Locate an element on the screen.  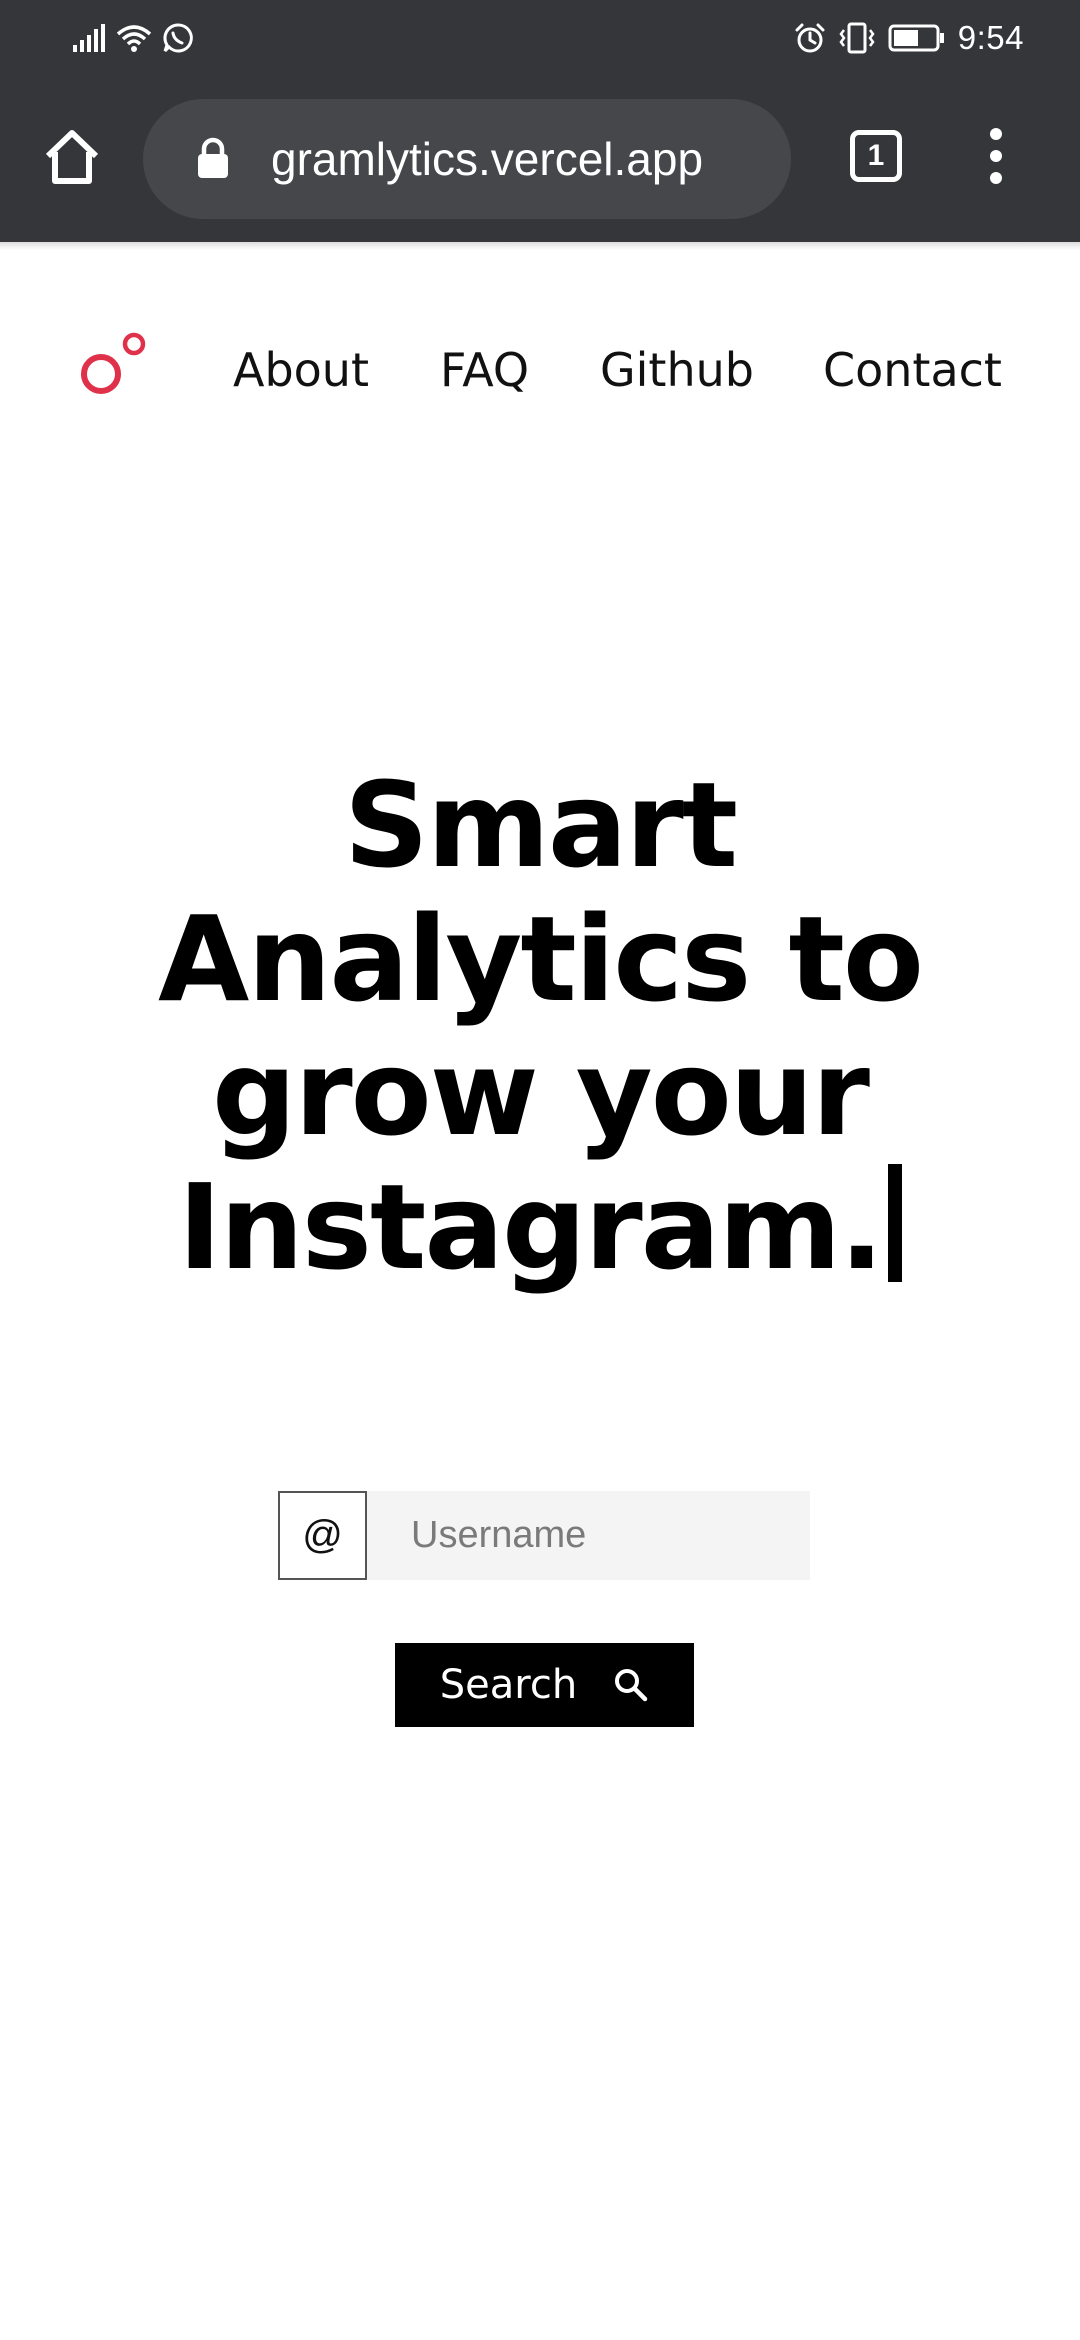
nav-link-about: About is located at coordinates (301, 370).